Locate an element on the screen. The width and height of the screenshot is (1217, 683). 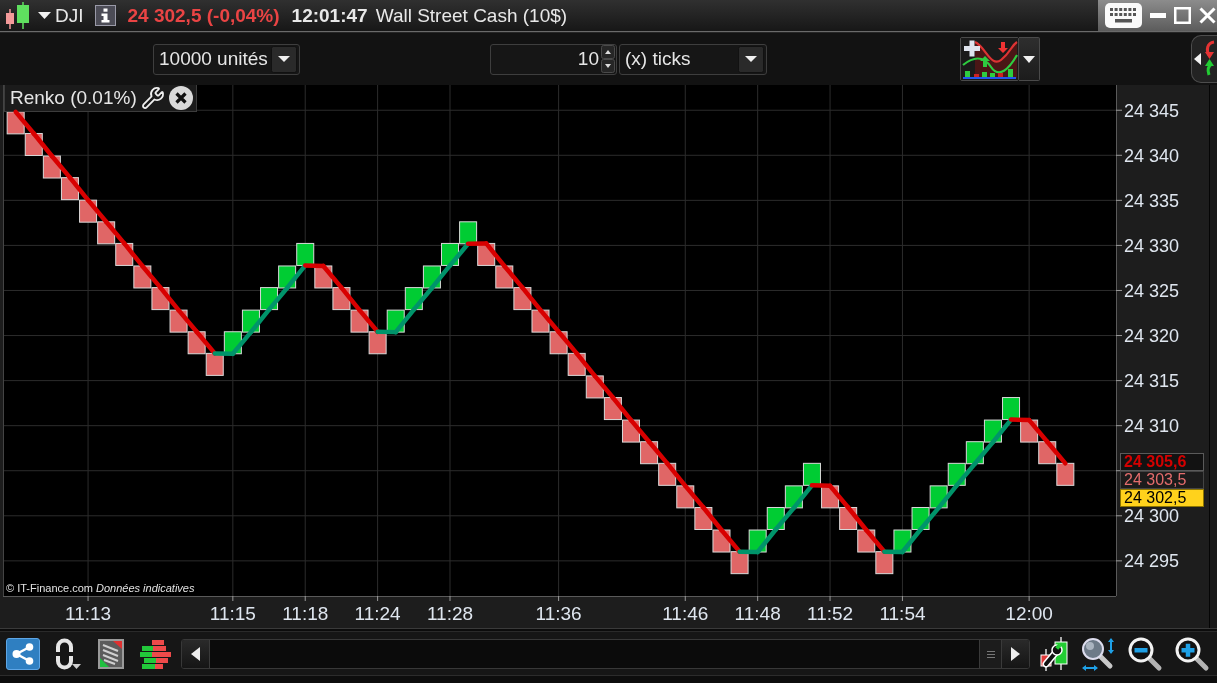
zoom-fit-icon is located at coordinates (1098, 654).